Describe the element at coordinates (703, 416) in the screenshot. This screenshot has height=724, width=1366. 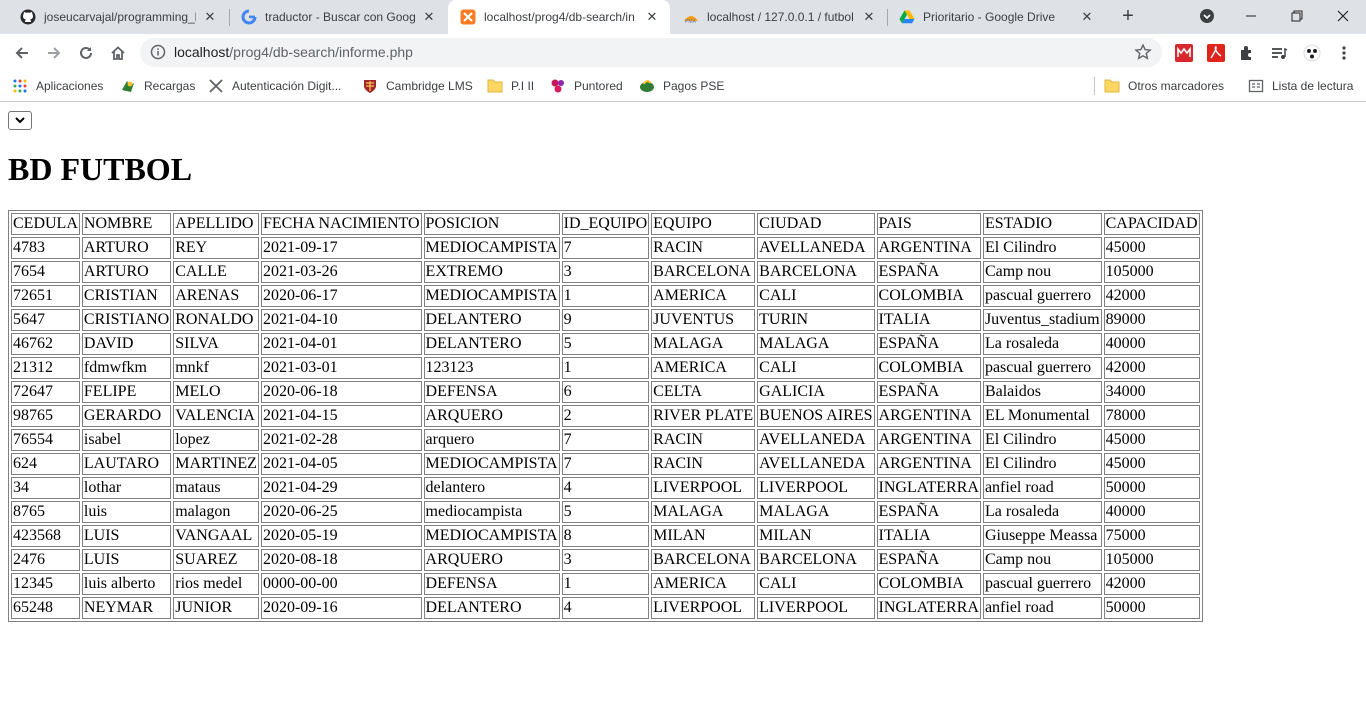
I see `table-cell: RIVER PLATE` at that location.